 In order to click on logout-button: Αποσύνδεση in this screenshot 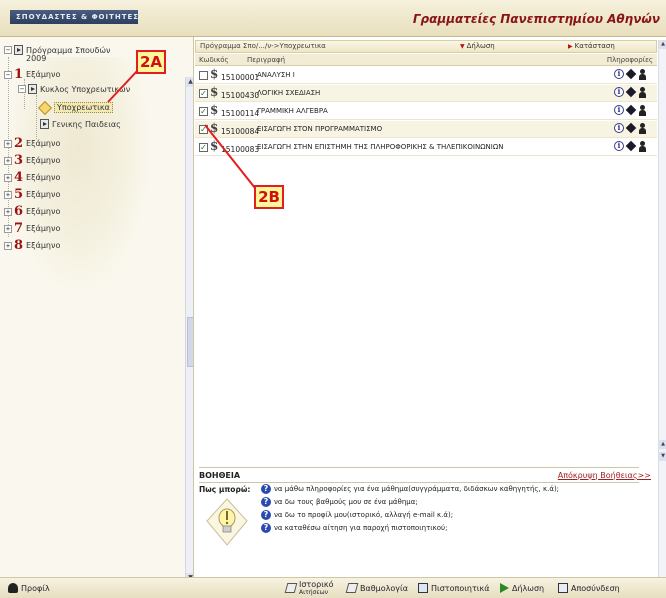, I will do `click(589, 588)`.